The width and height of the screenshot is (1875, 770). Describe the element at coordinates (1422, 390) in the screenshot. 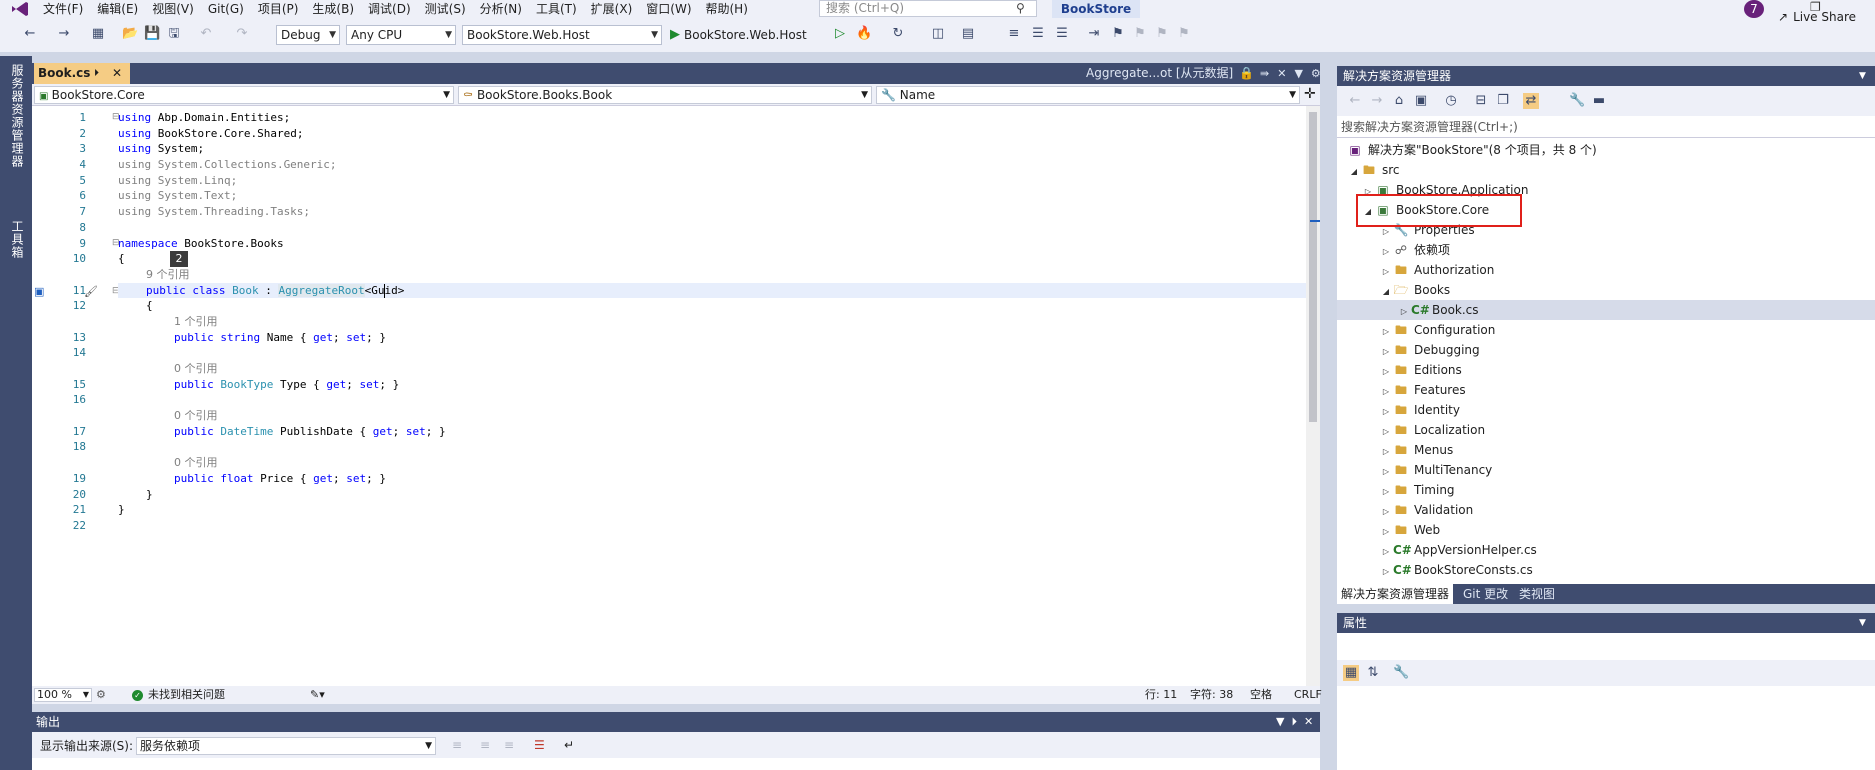

I see `tree-item-features: ▷ 🖿 Features` at that location.